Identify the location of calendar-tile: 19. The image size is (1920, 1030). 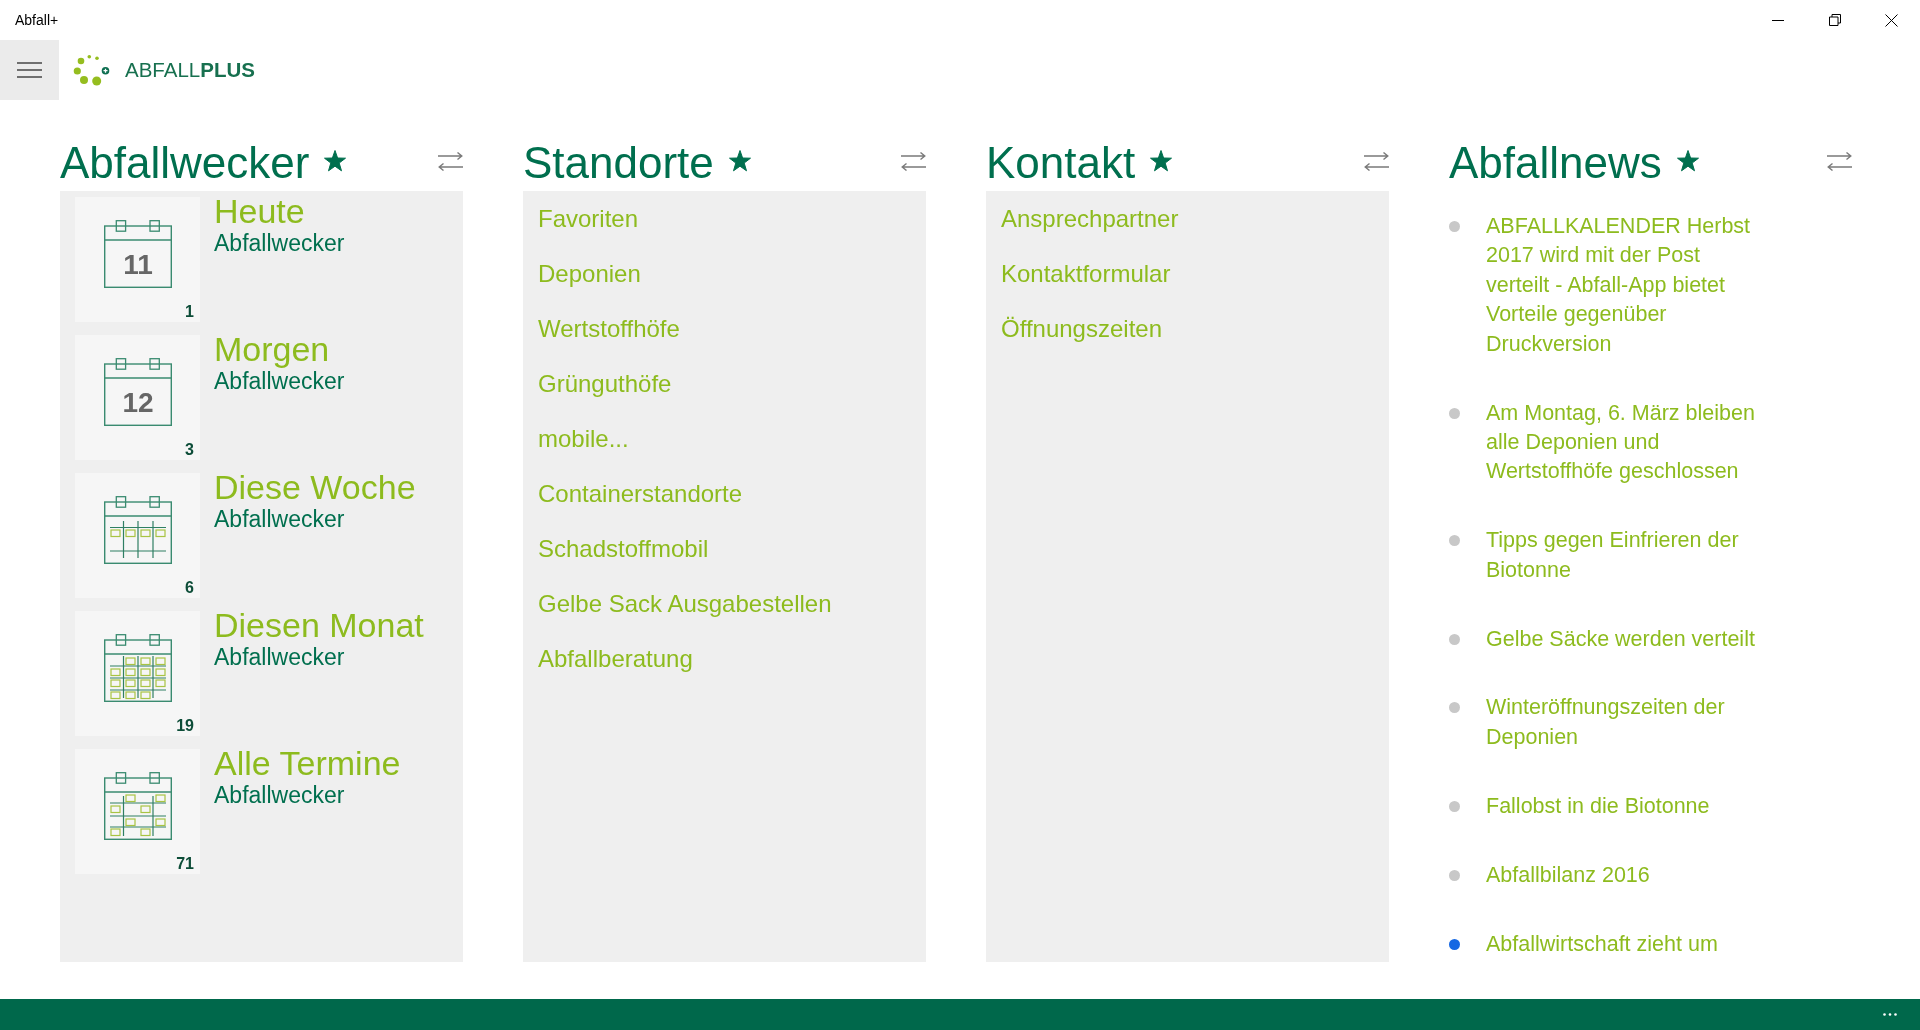
(137, 673).